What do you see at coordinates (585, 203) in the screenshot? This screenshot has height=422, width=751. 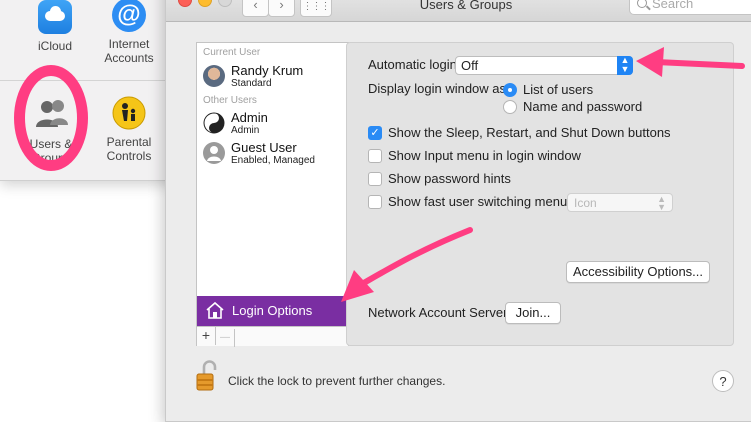 I see `fast-switch-style-value: Icon` at bounding box center [585, 203].